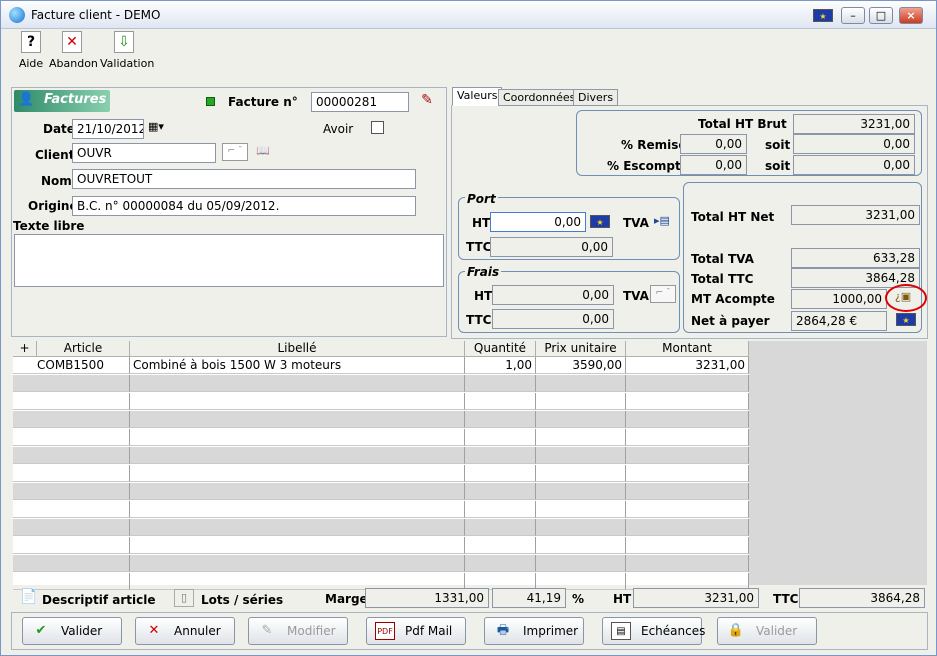 This screenshot has height=656, width=937. I want to click on coin-icon: ¿▣, so click(903, 298).